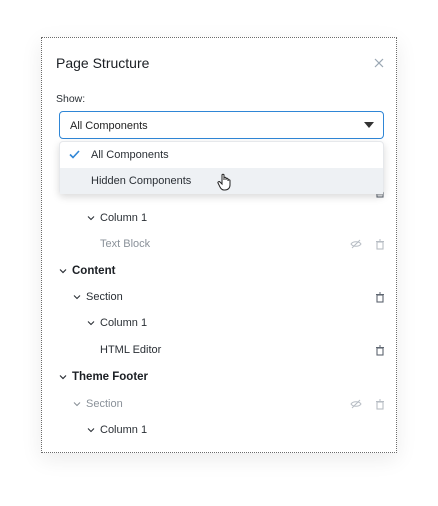  I want to click on tree-item-label: Content, so click(94, 271).